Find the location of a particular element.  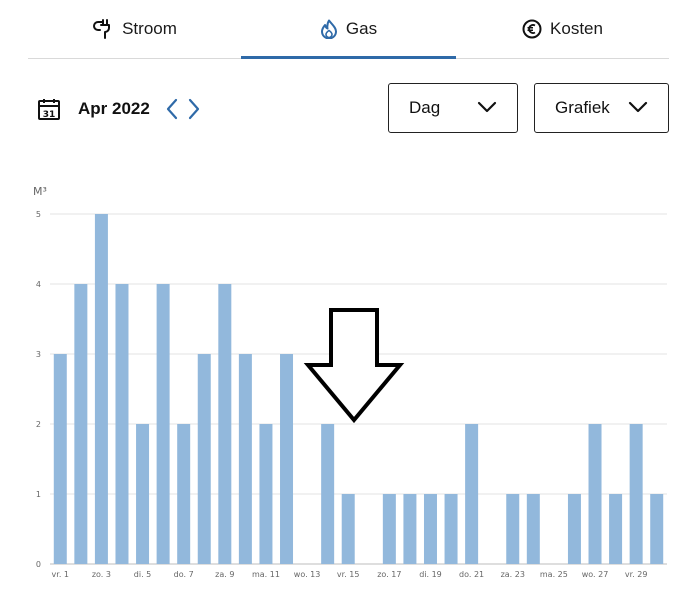

svg-text: 31 is located at coordinates (49, 115).